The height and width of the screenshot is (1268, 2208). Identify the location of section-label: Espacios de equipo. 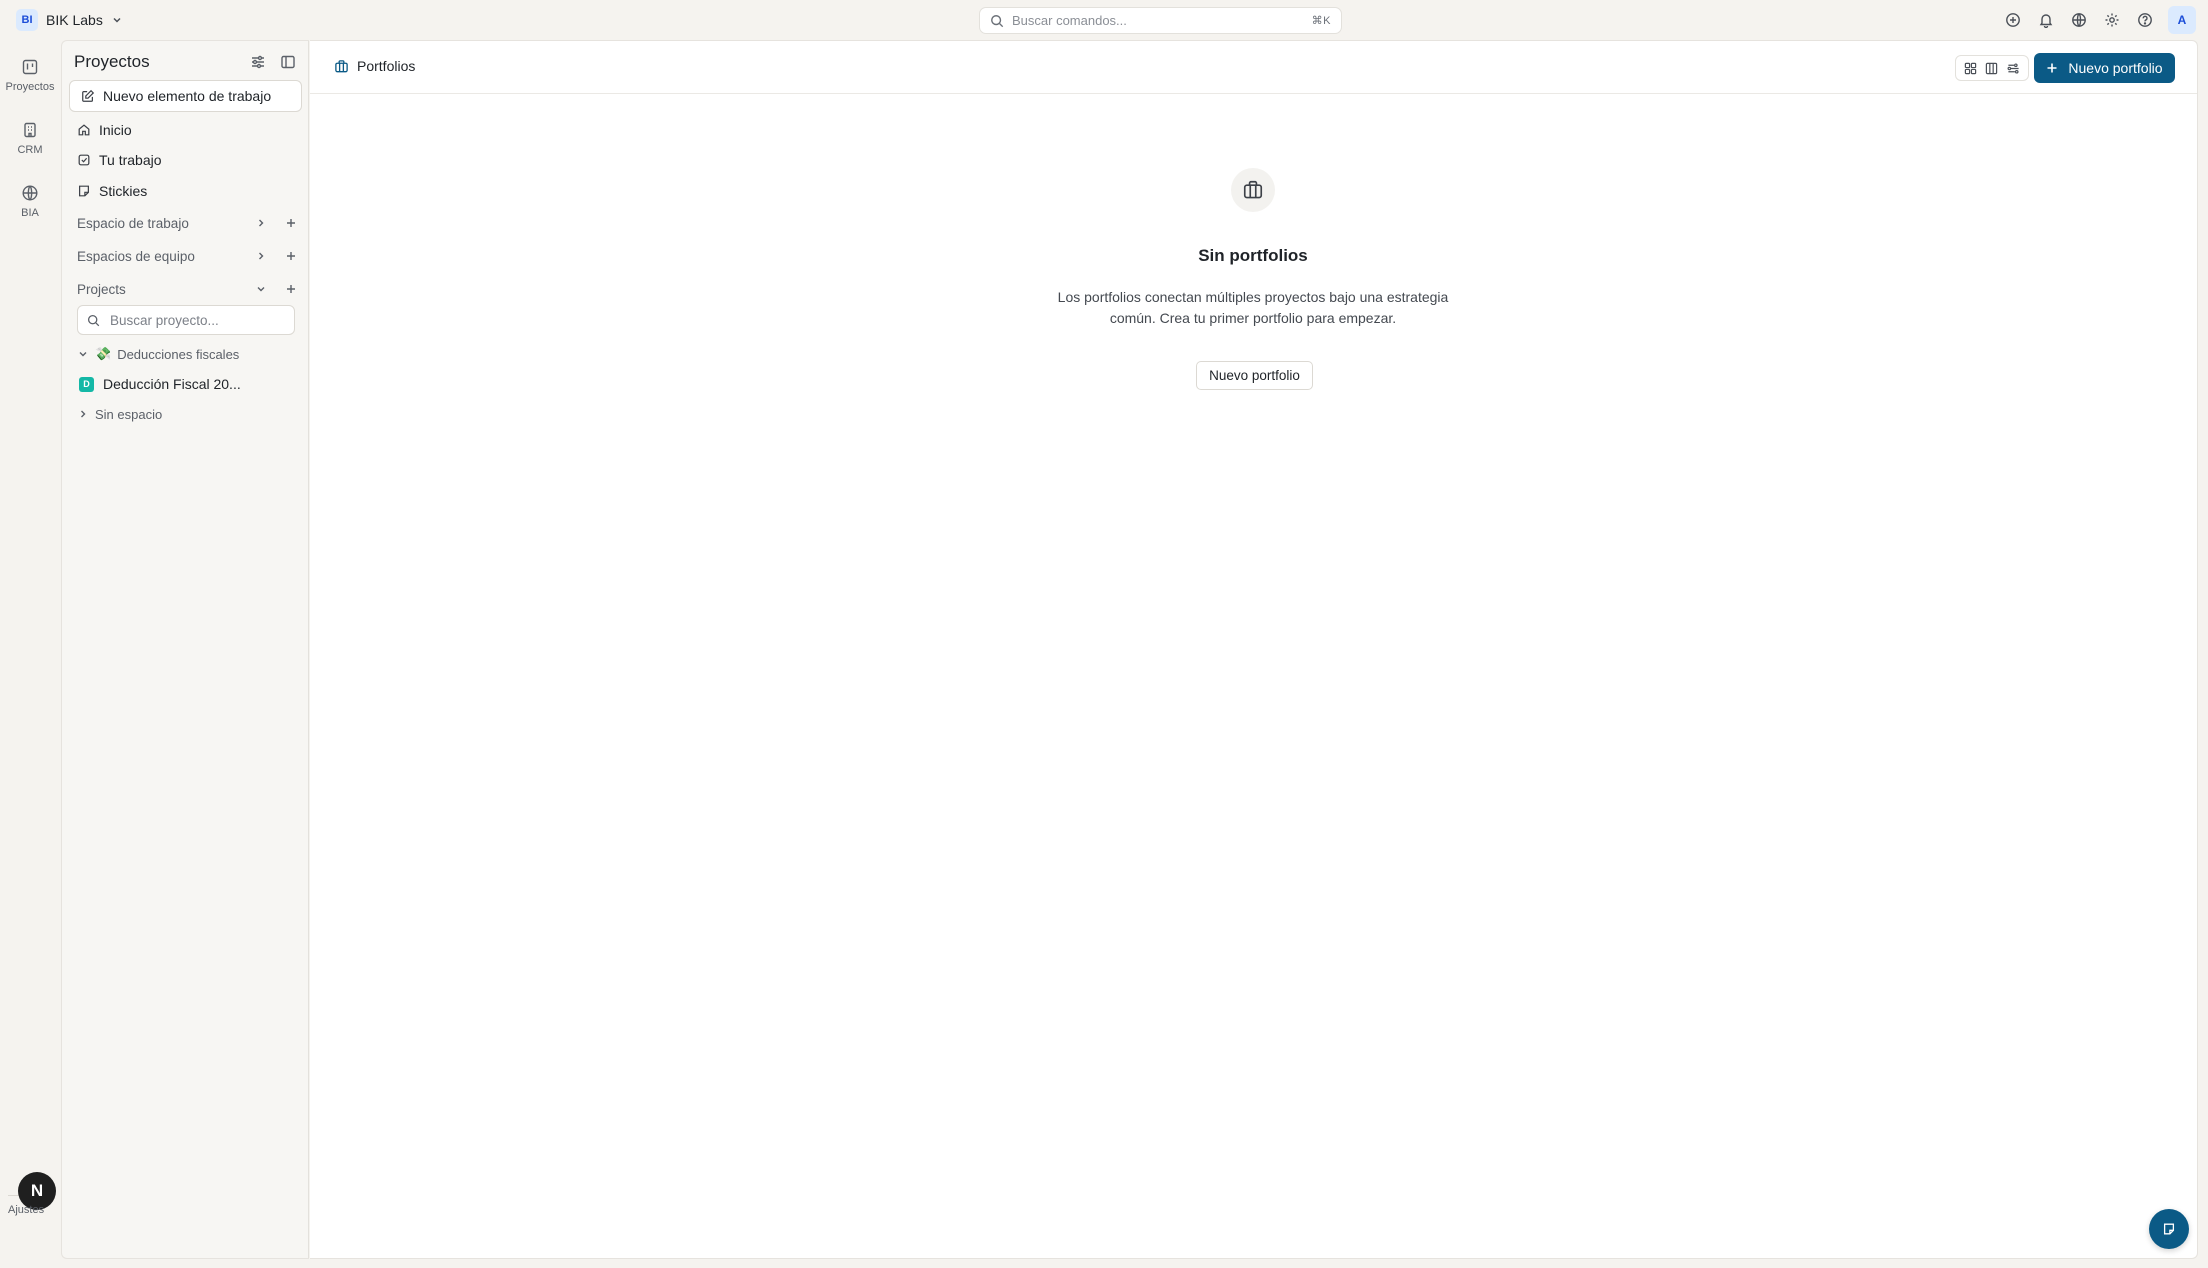
(136, 256).